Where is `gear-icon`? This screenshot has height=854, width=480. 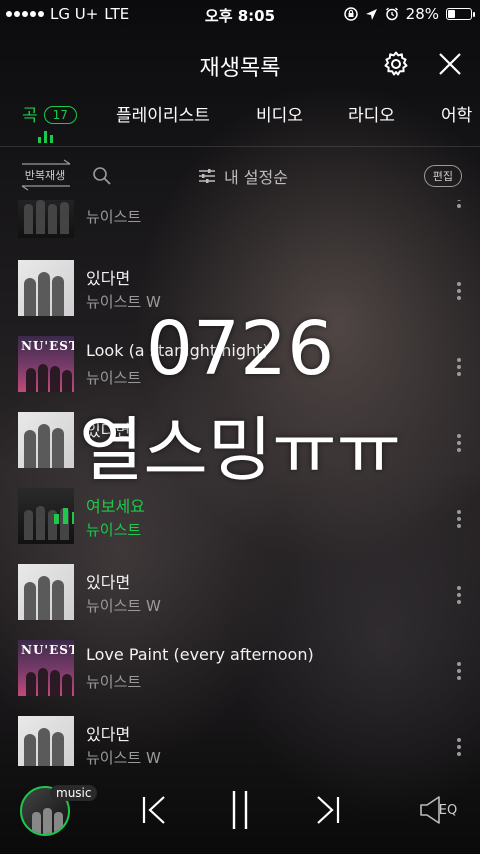 gear-icon is located at coordinates (396, 63).